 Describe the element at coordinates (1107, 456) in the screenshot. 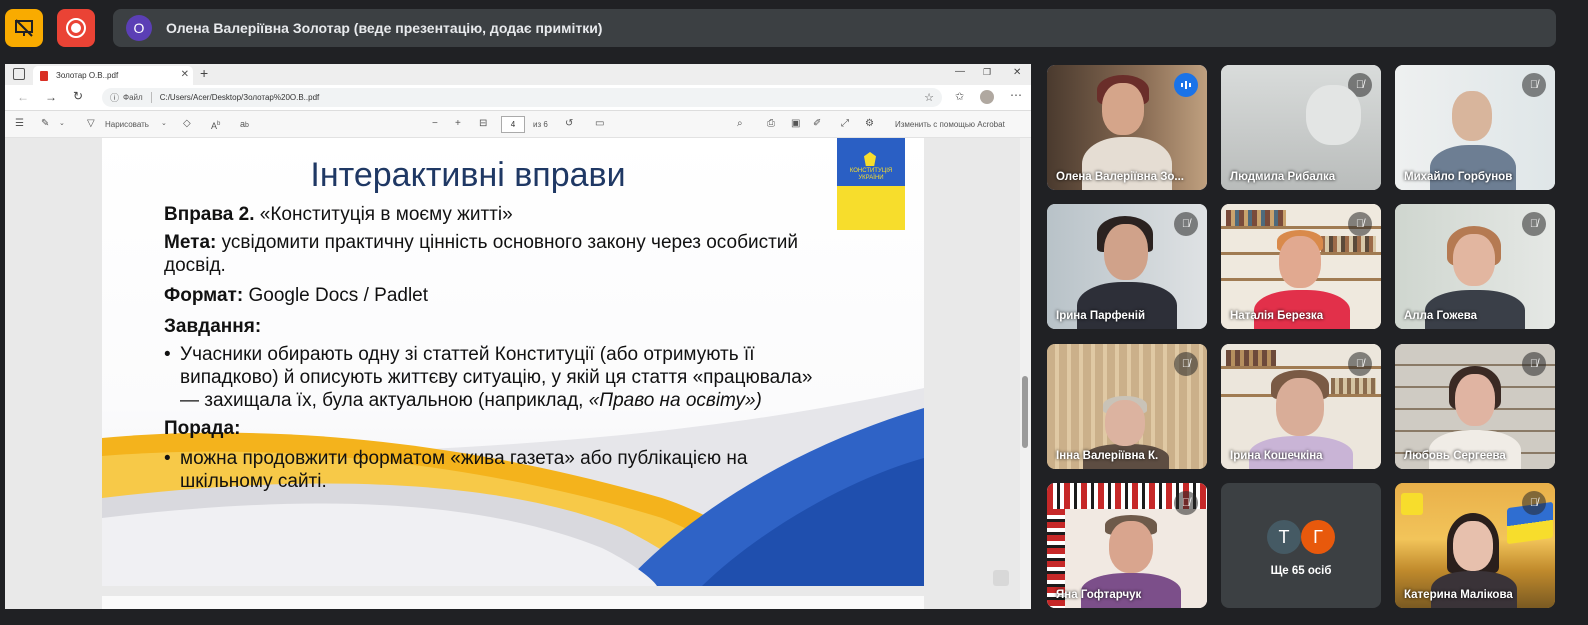

I see `participant-name: Інна Валеріївна К.` at that location.